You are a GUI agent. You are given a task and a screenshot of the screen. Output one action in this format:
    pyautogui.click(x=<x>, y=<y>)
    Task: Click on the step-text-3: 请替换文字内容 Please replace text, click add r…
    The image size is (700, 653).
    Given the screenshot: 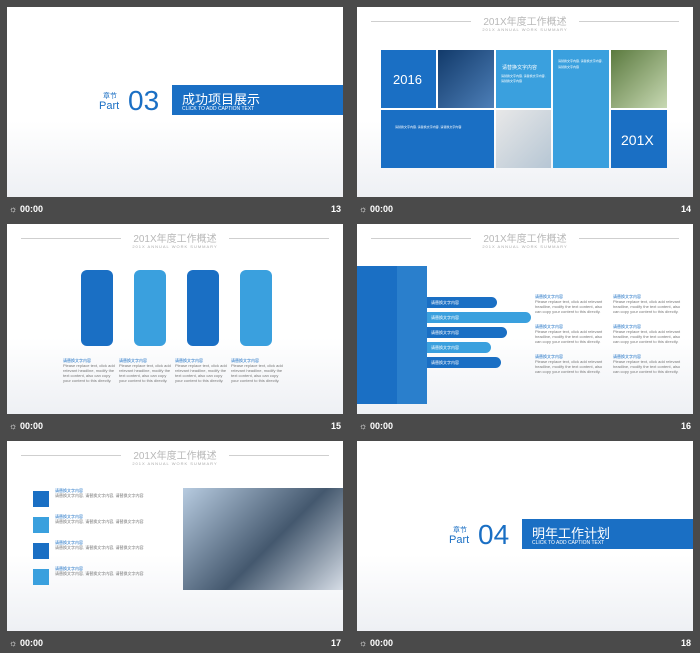 What is the action you would take?
    pyautogui.click(x=201, y=370)
    